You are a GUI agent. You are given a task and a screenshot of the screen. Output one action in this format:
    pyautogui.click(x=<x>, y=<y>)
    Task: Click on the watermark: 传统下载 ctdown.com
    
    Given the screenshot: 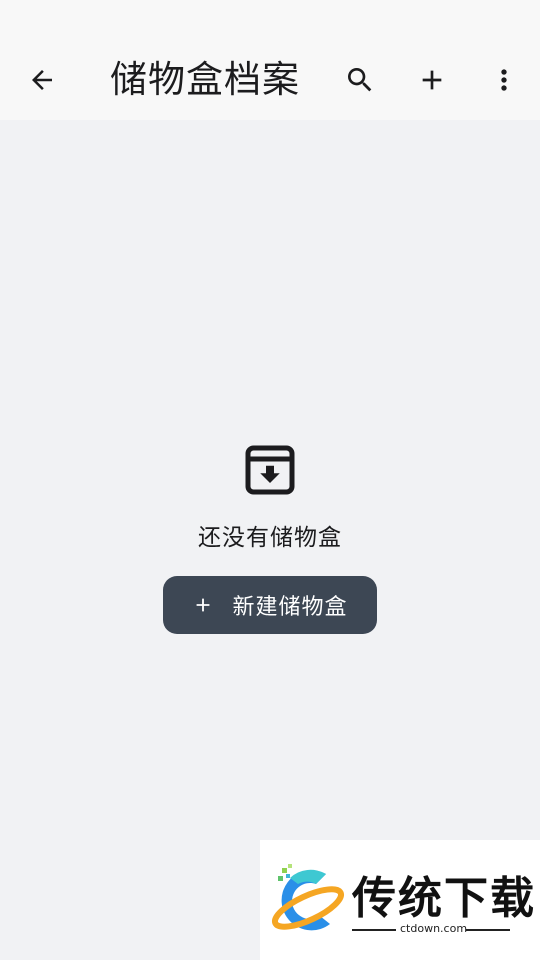 What is the action you would take?
    pyautogui.click(x=400, y=900)
    